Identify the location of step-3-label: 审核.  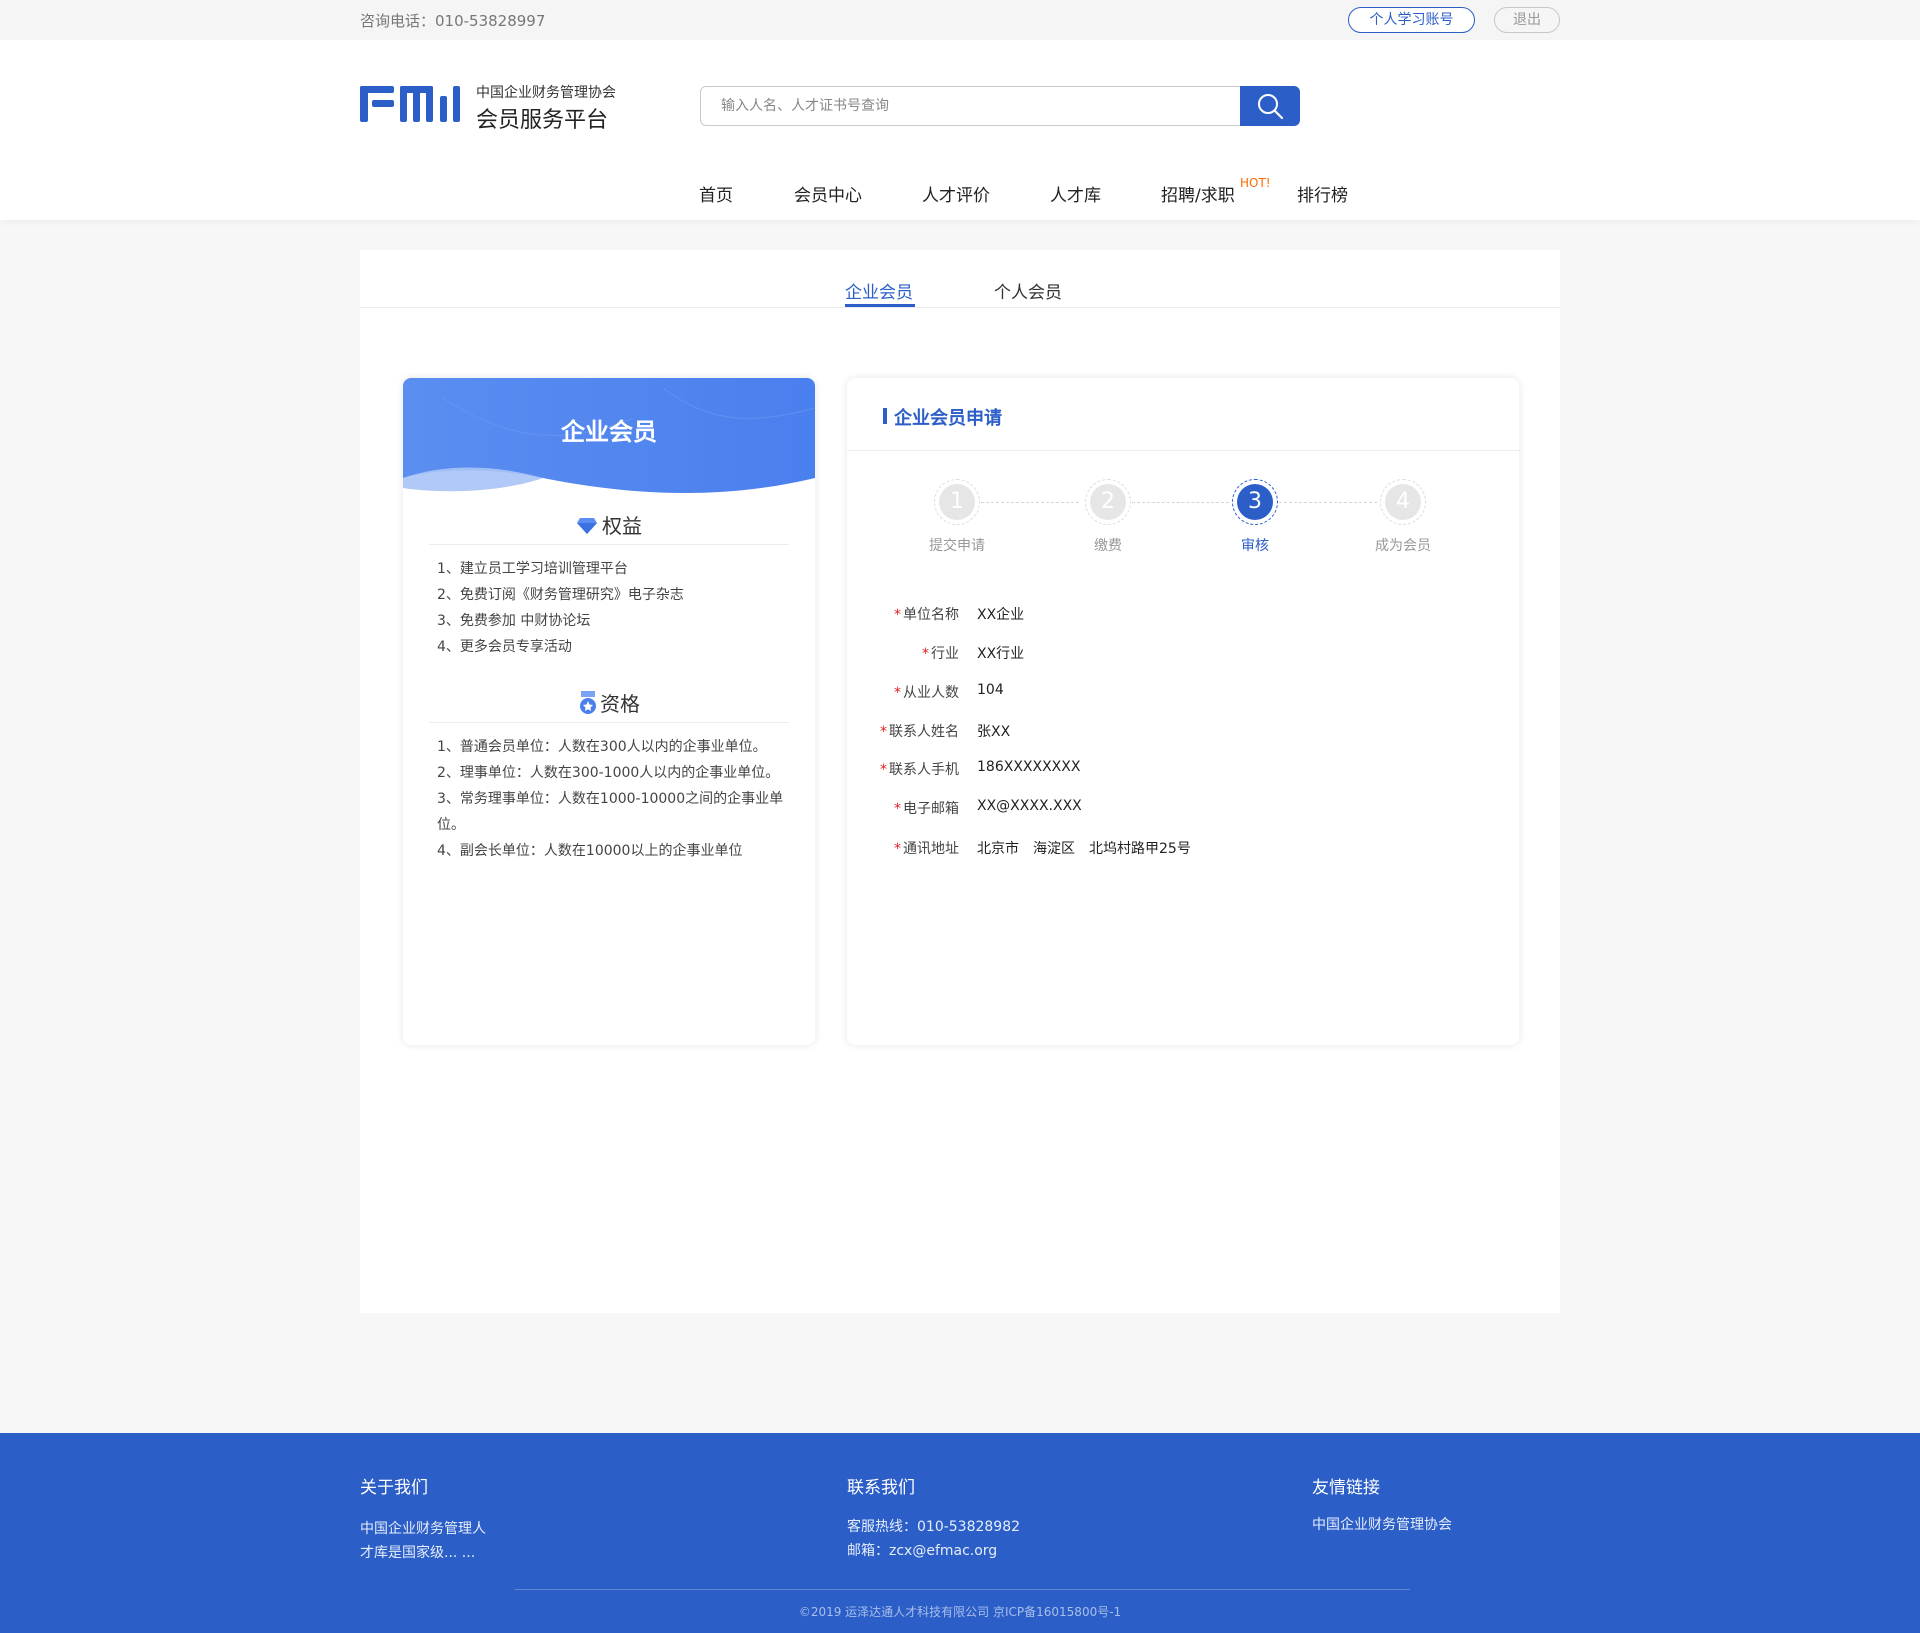
(1255, 546).